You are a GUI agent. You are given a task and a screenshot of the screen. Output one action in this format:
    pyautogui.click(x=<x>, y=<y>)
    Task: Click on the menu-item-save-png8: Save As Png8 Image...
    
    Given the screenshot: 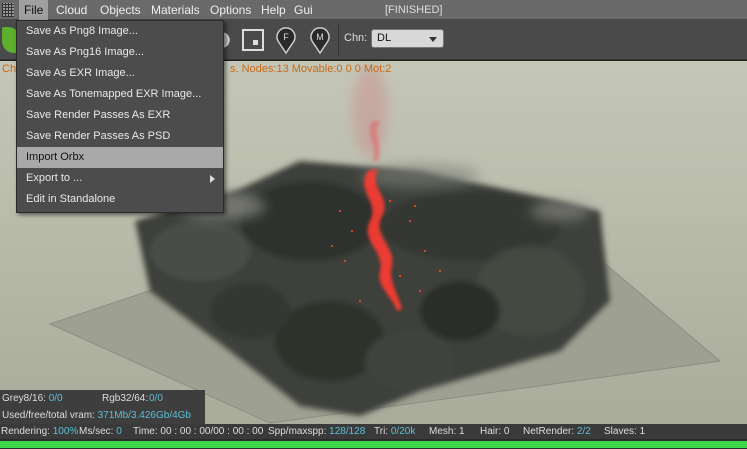 What is the action you would take?
    pyautogui.click(x=120, y=31)
    